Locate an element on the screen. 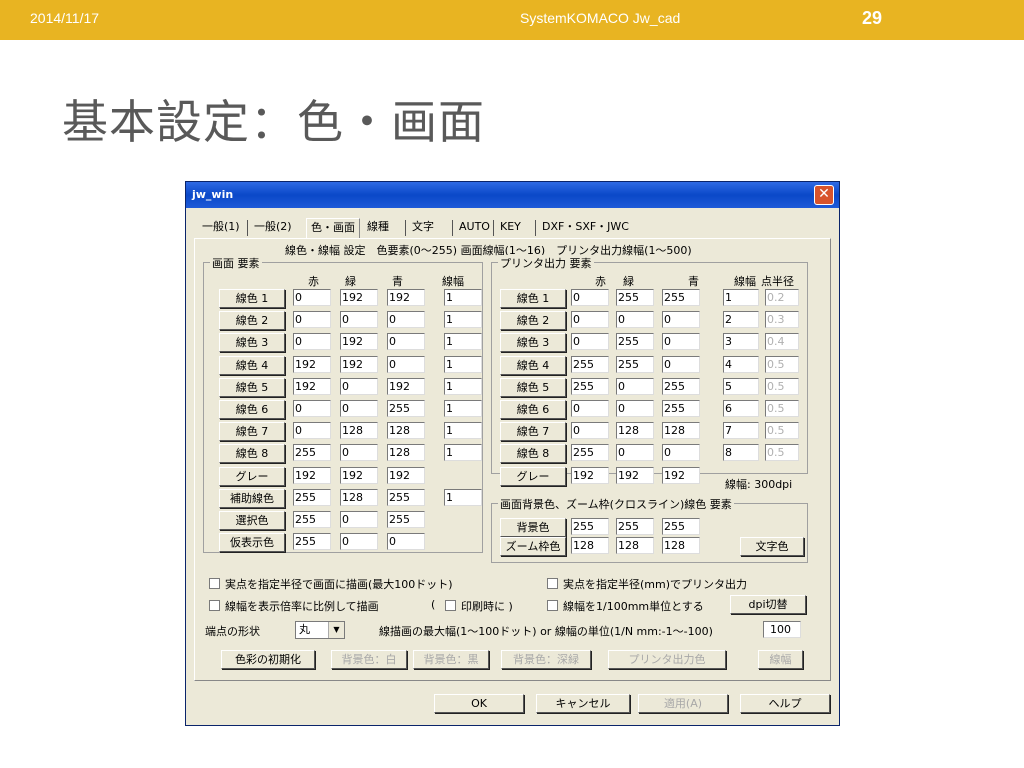 The height and width of the screenshot is (768, 1024). printer-blue-input-3: 0 is located at coordinates (681, 364).